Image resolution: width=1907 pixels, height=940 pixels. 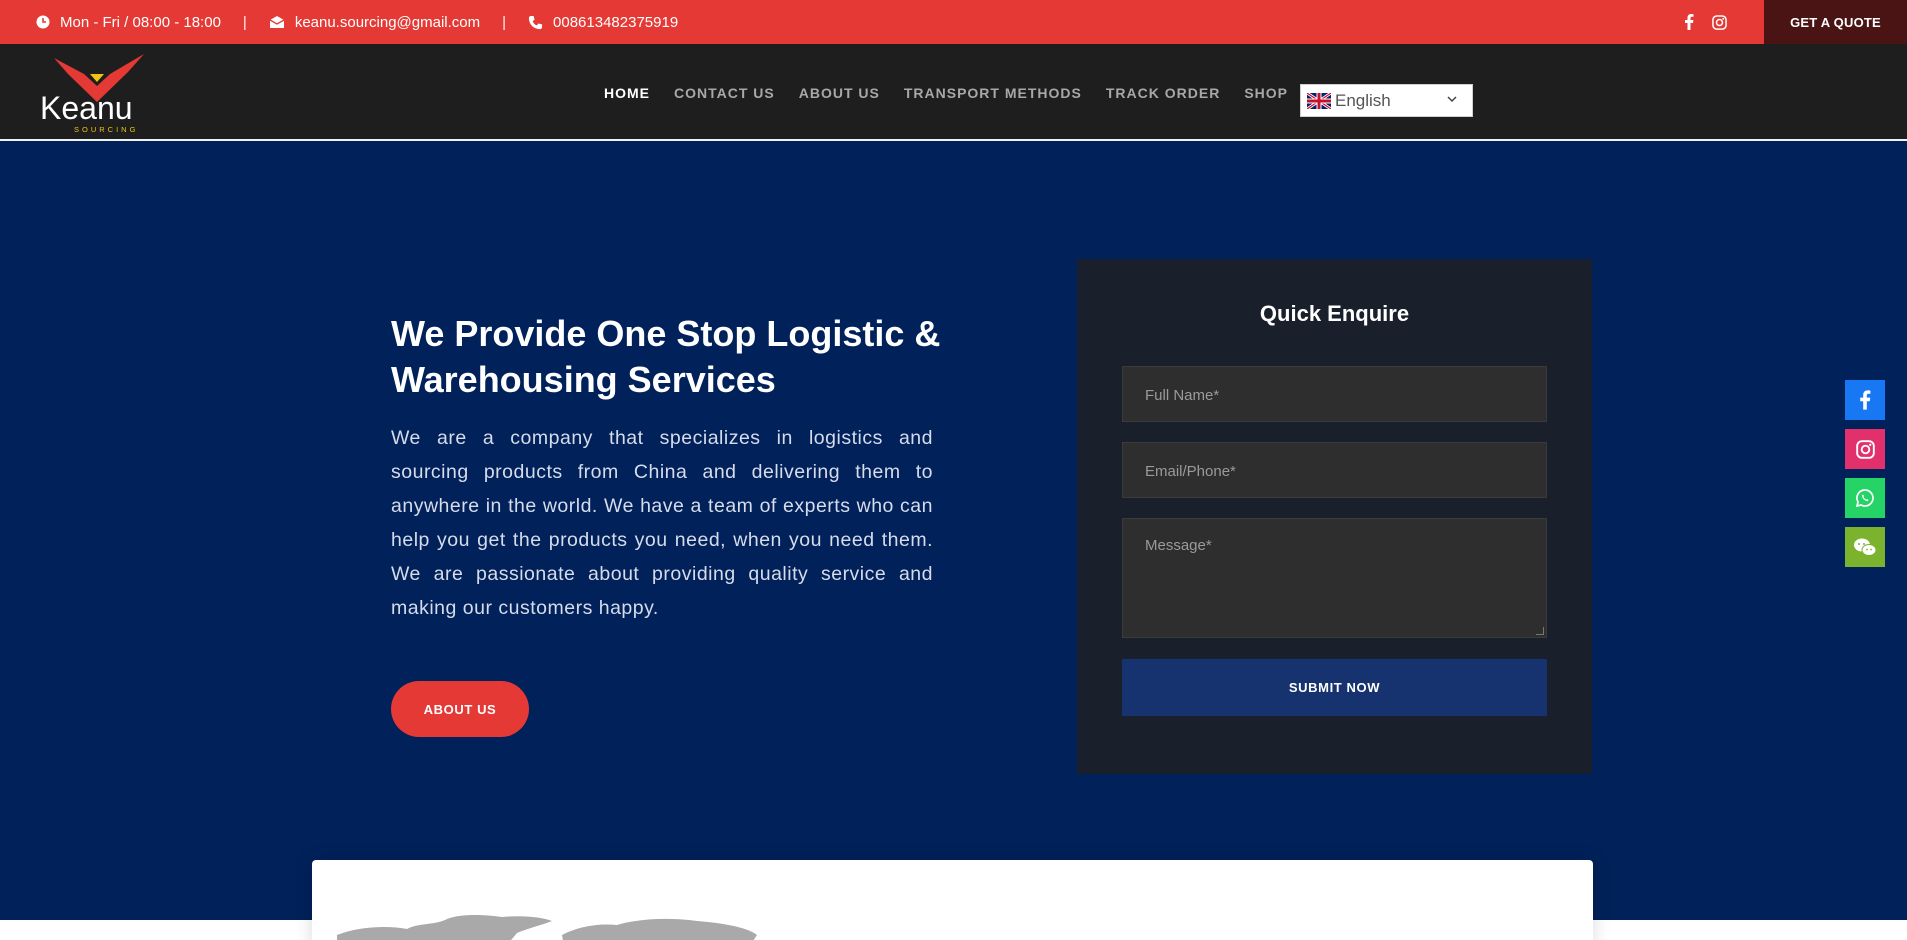 I want to click on form-title: Quick Enquire, so click(x=1334, y=313).